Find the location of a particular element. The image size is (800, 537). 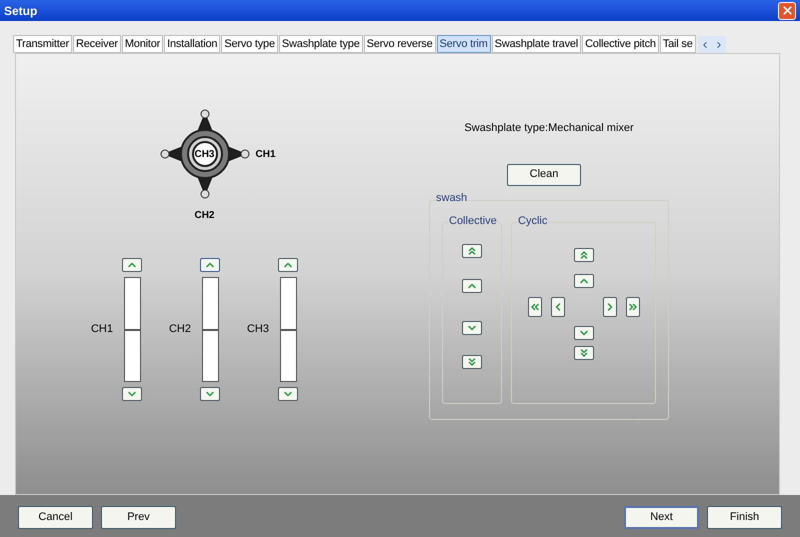

footer-button: Next is located at coordinates (661, 517).